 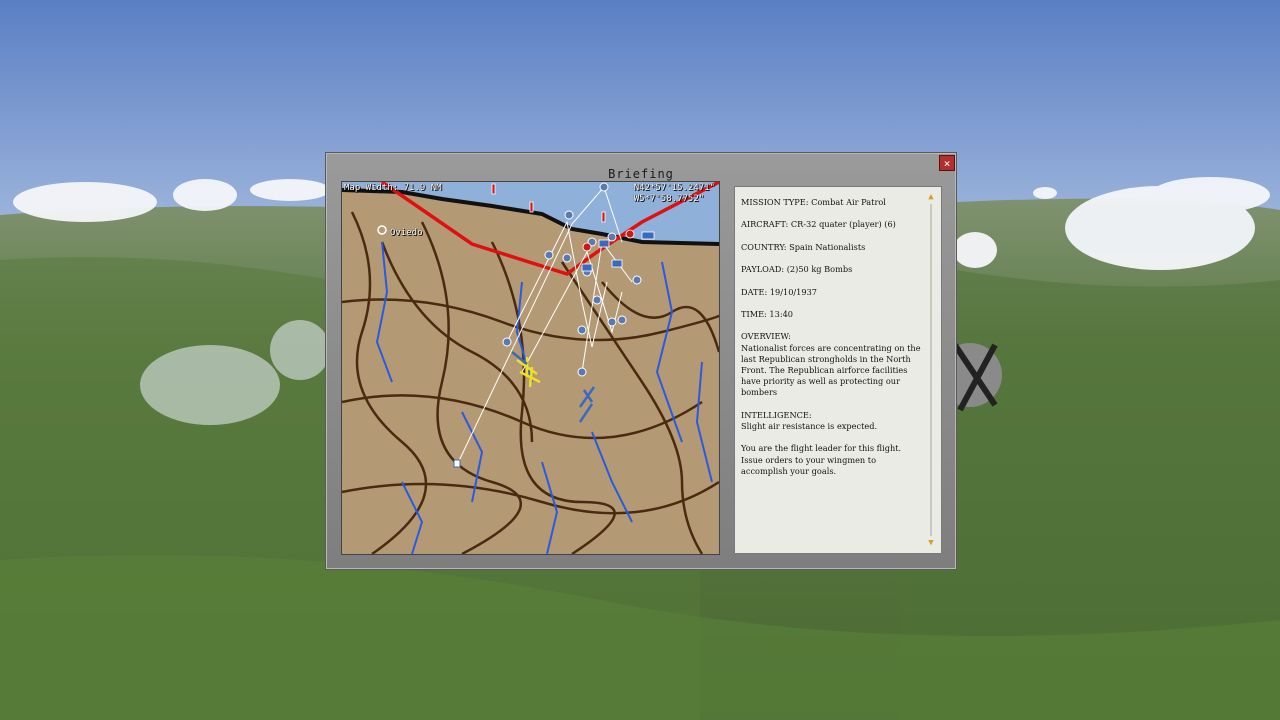 I want to click on country-info: COUNTRY: Spain Nationalists, so click(x=803, y=246).